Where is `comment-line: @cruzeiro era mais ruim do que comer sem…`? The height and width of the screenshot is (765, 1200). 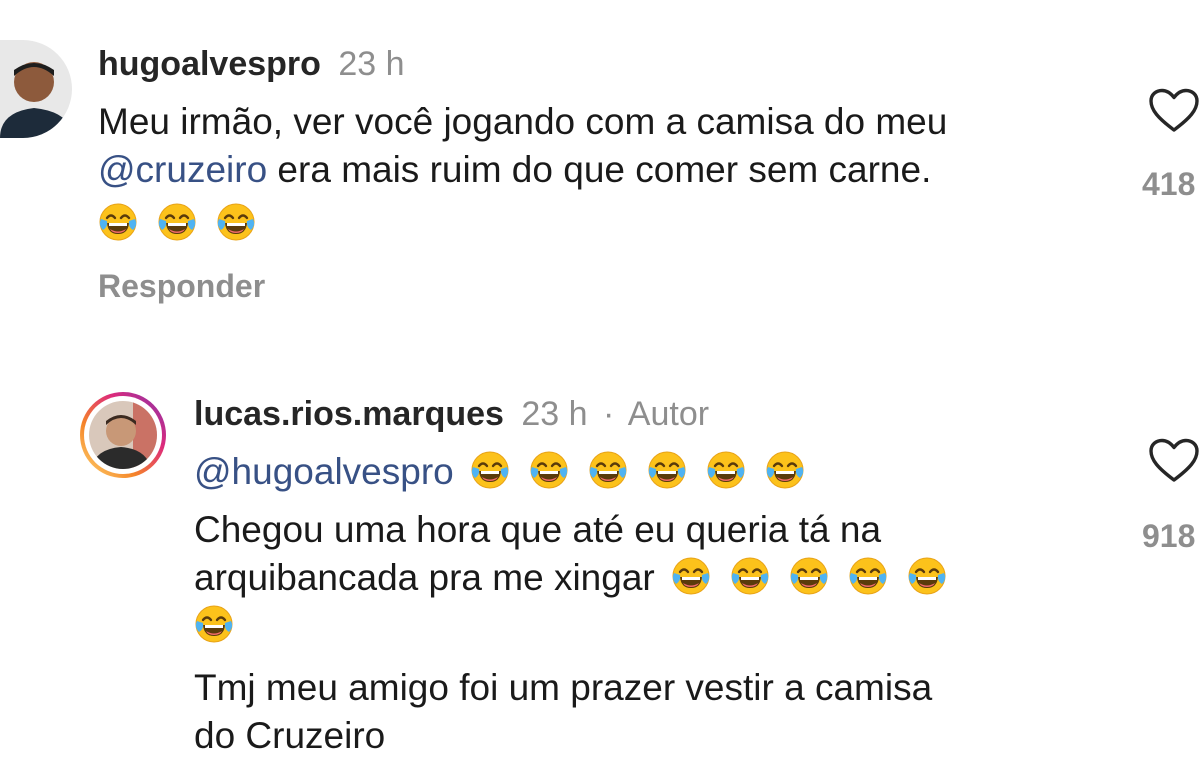
comment-line: @cruzeiro era mais ruim do que comer sem… is located at coordinates (608, 170).